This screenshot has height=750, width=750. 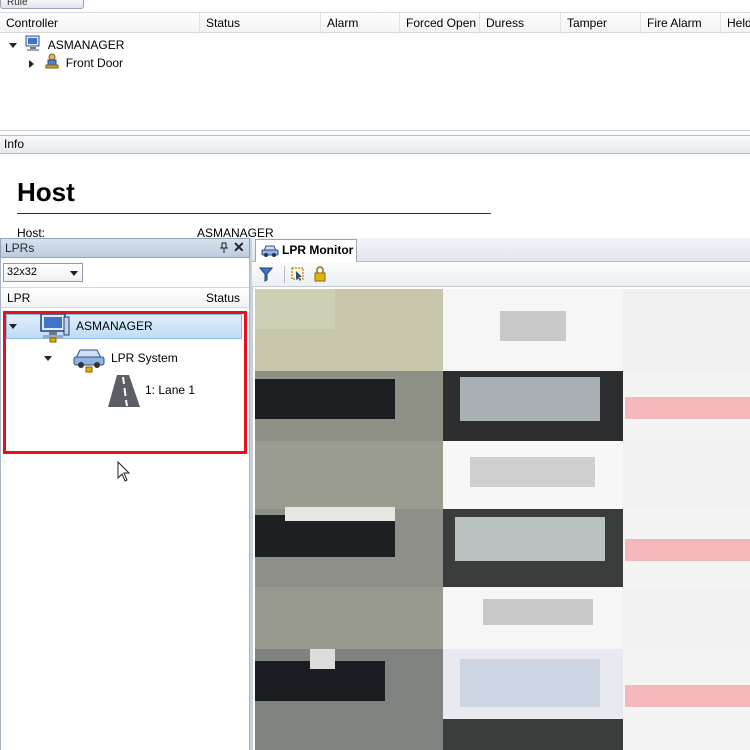 I want to click on controller-row-label: ASMANAGER, so click(x=86, y=44).